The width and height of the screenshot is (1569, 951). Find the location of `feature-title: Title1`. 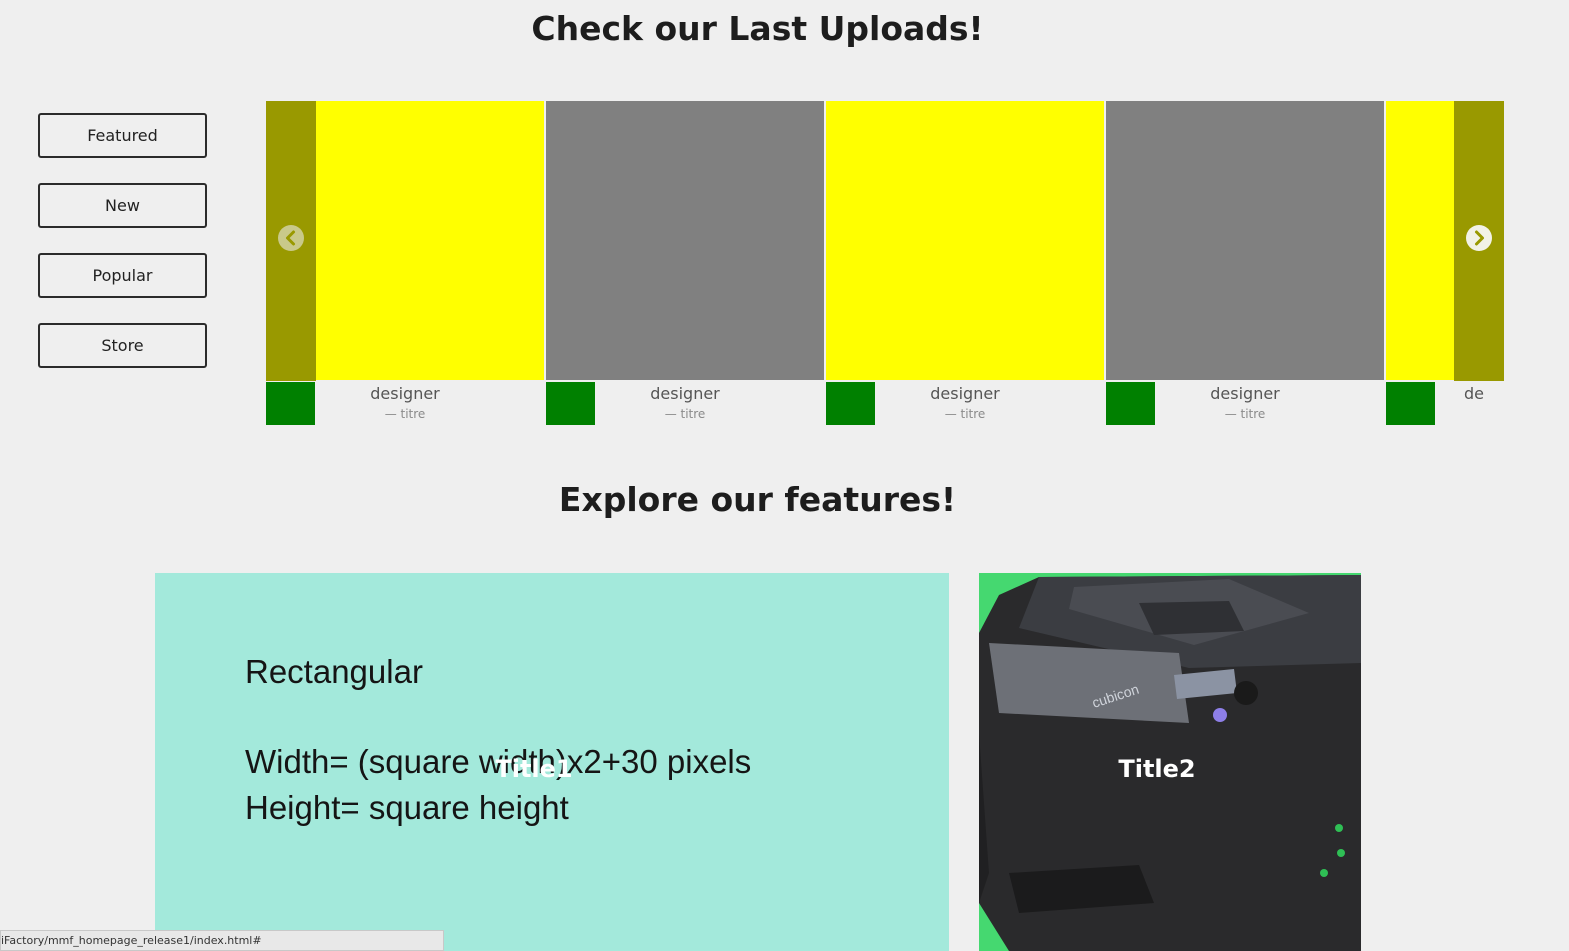

feature-title: Title1 is located at coordinates (534, 769).